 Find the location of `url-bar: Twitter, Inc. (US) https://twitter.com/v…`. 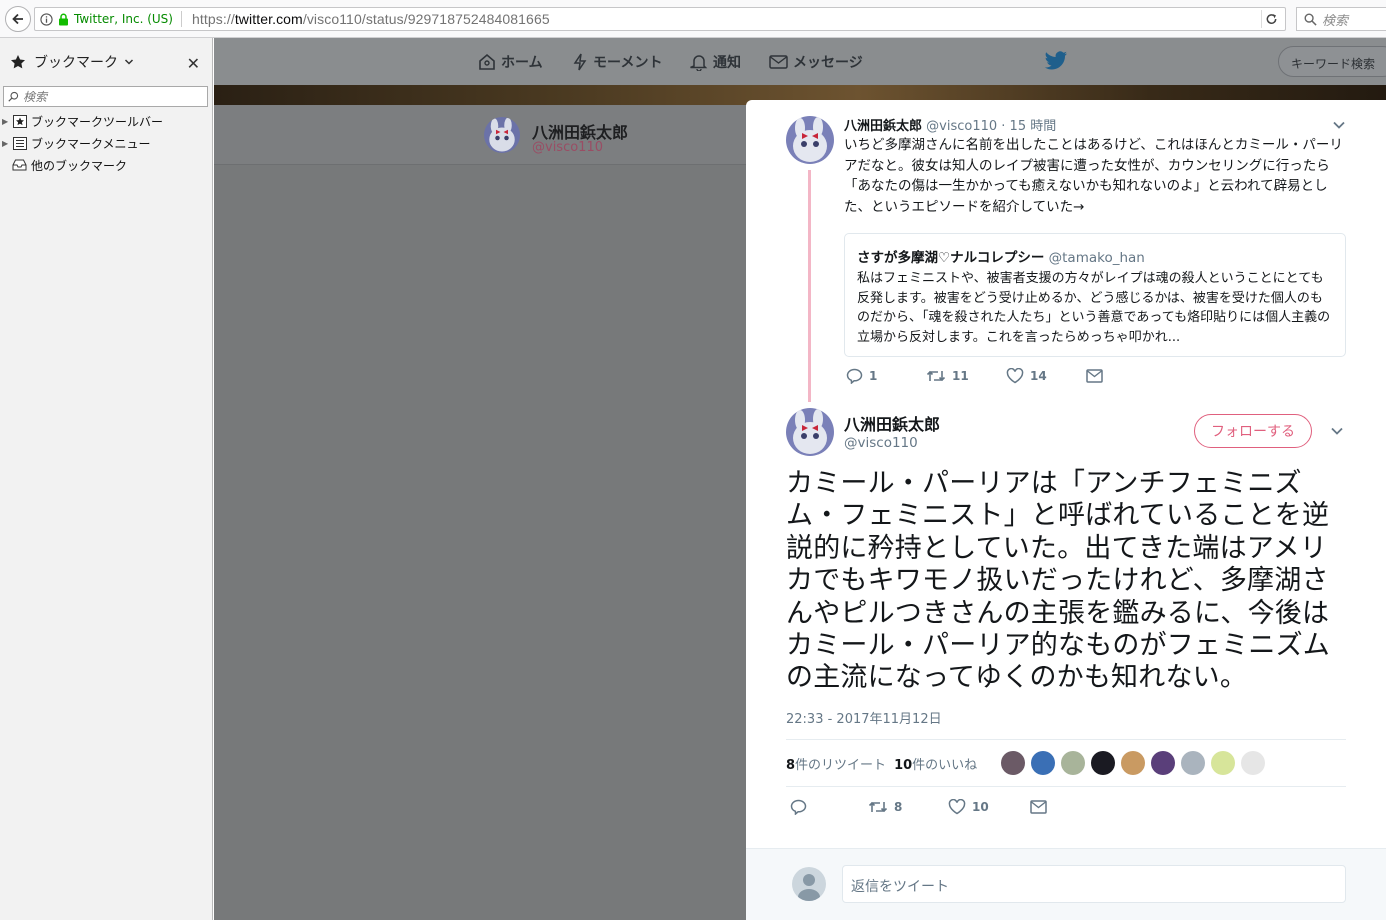

url-bar: Twitter, Inc. (US) https://twitter.com/v… is located at coordinates (660, 19).